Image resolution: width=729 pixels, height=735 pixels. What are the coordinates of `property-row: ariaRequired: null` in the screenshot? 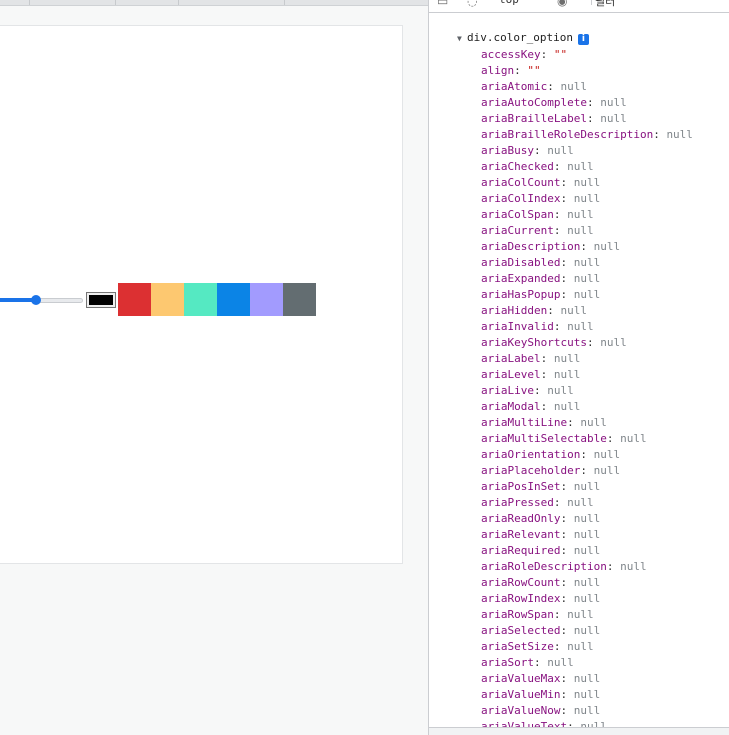 It's located at (579, 551).